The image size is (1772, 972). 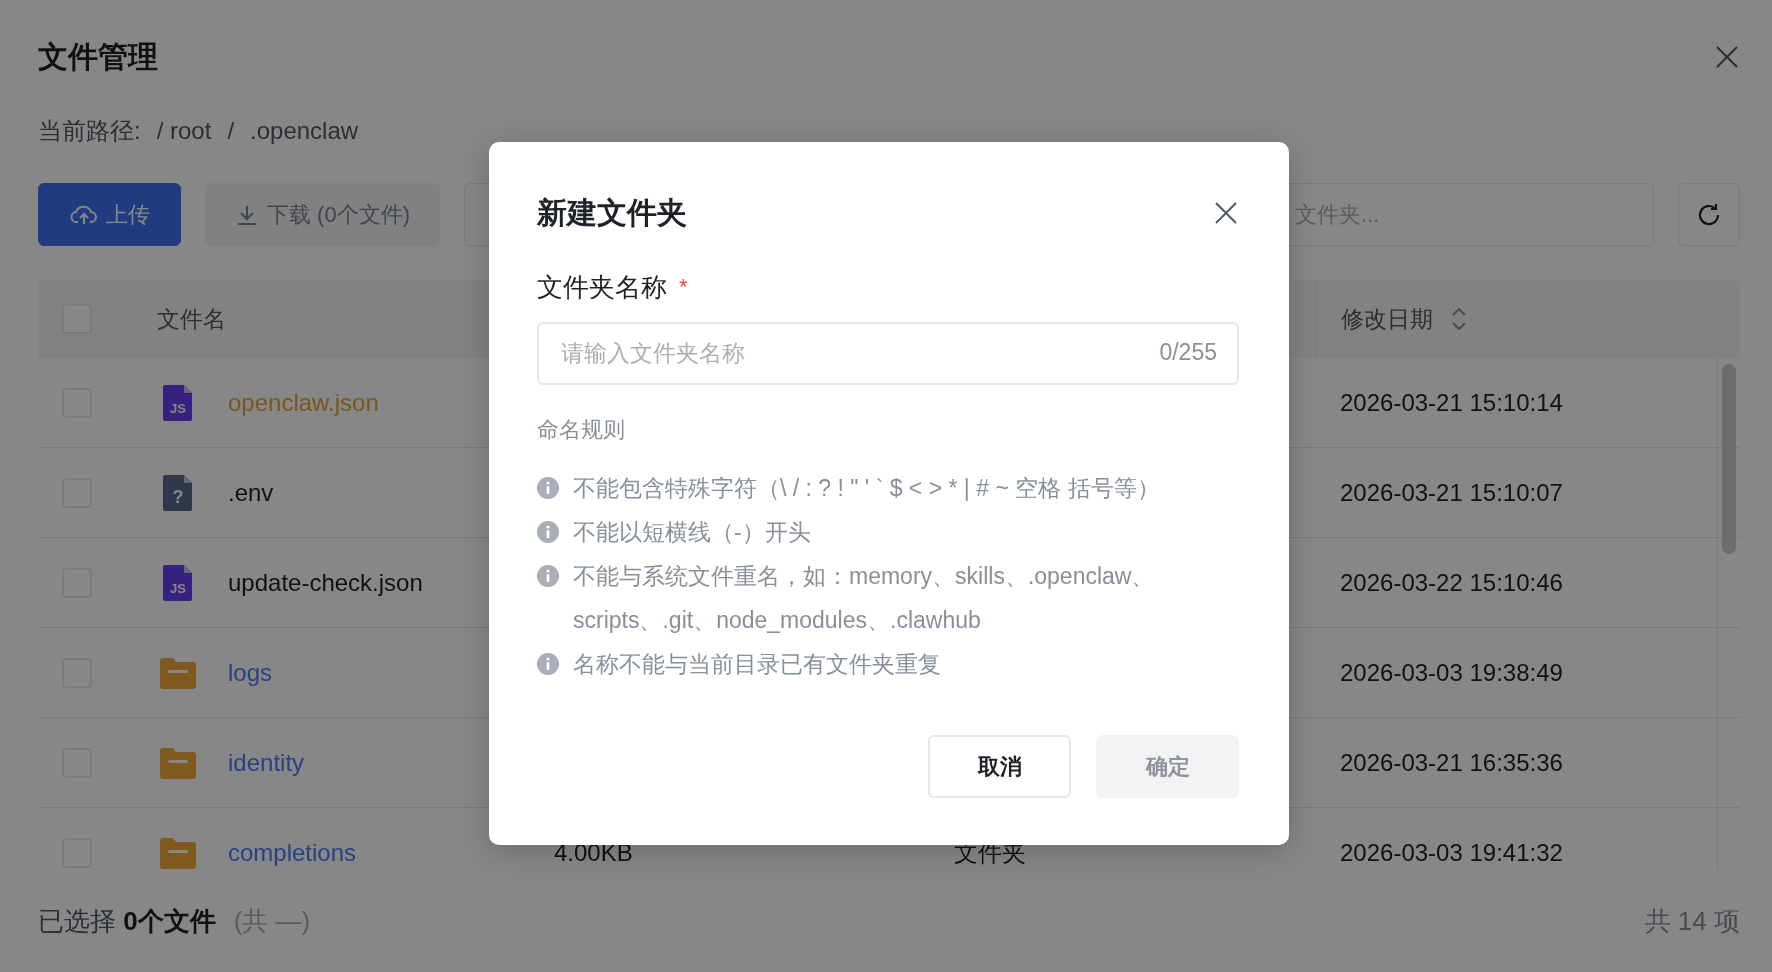 What do you see at coordinates (191, 319) in the screenshot?
I see `column-header: 文件名` at bounding box center [191, 319].